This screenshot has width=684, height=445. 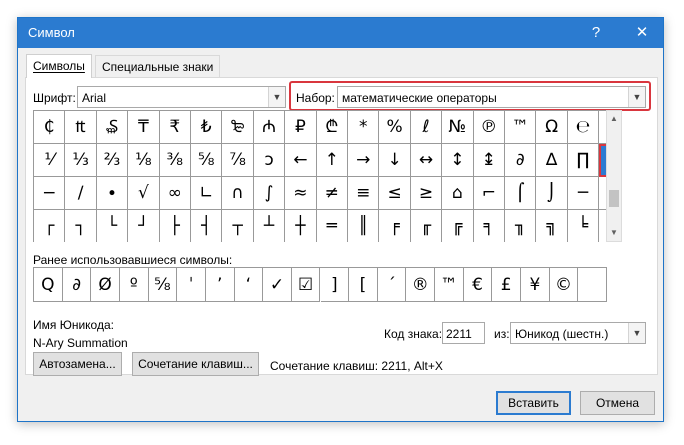 I want to click on symbol-cell: ↑, so click(x=332, y=160).